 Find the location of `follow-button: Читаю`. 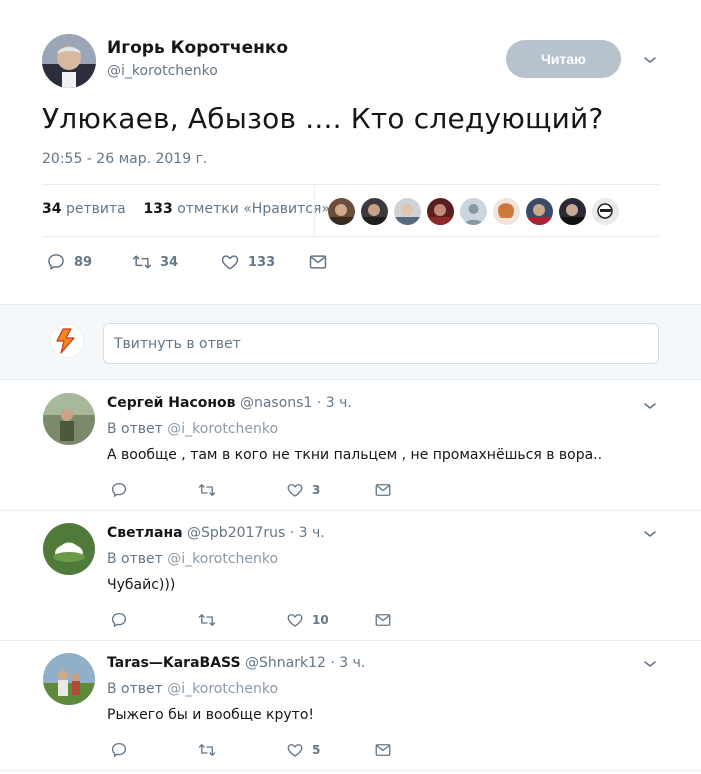

follow-button: Читаю is located at coordinates (563, 59).